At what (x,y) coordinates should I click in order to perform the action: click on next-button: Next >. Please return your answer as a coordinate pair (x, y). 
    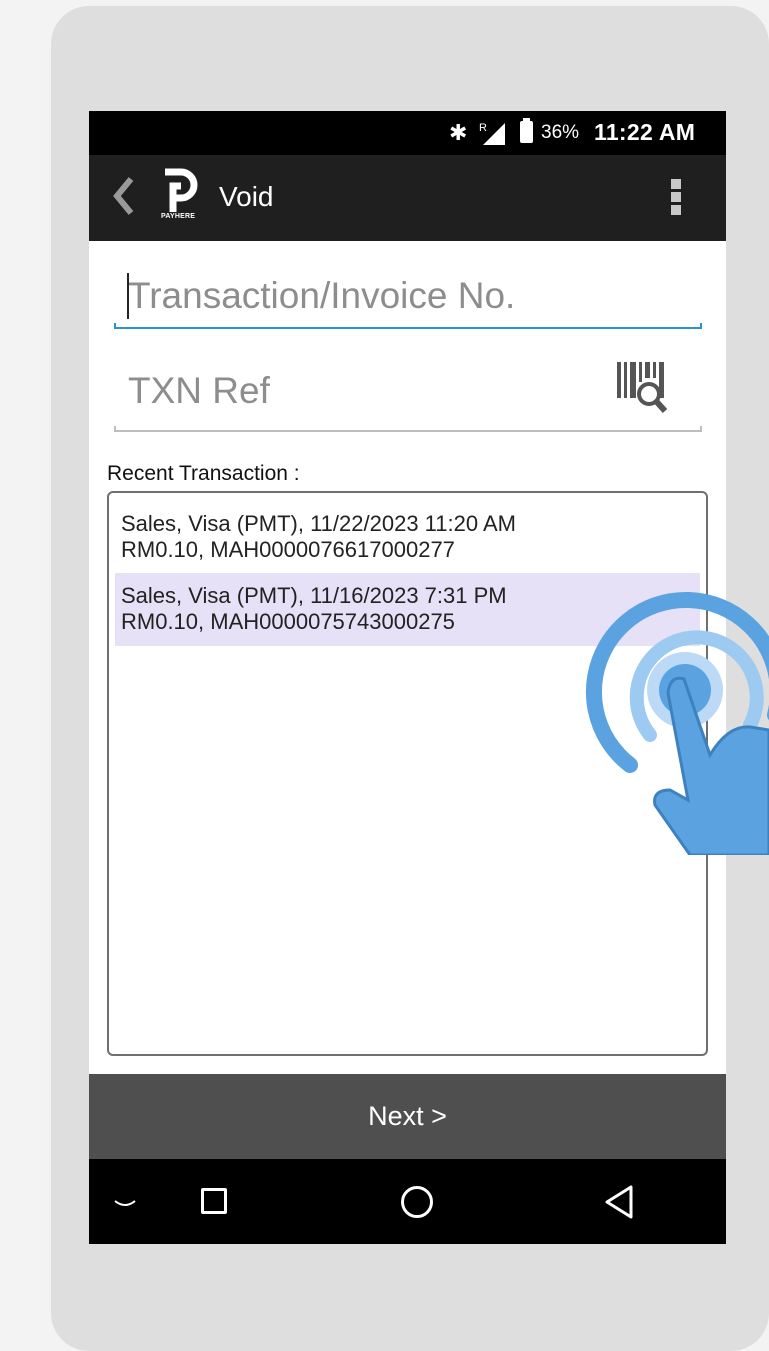
    Looking at the image, I should click on (407, 1116).